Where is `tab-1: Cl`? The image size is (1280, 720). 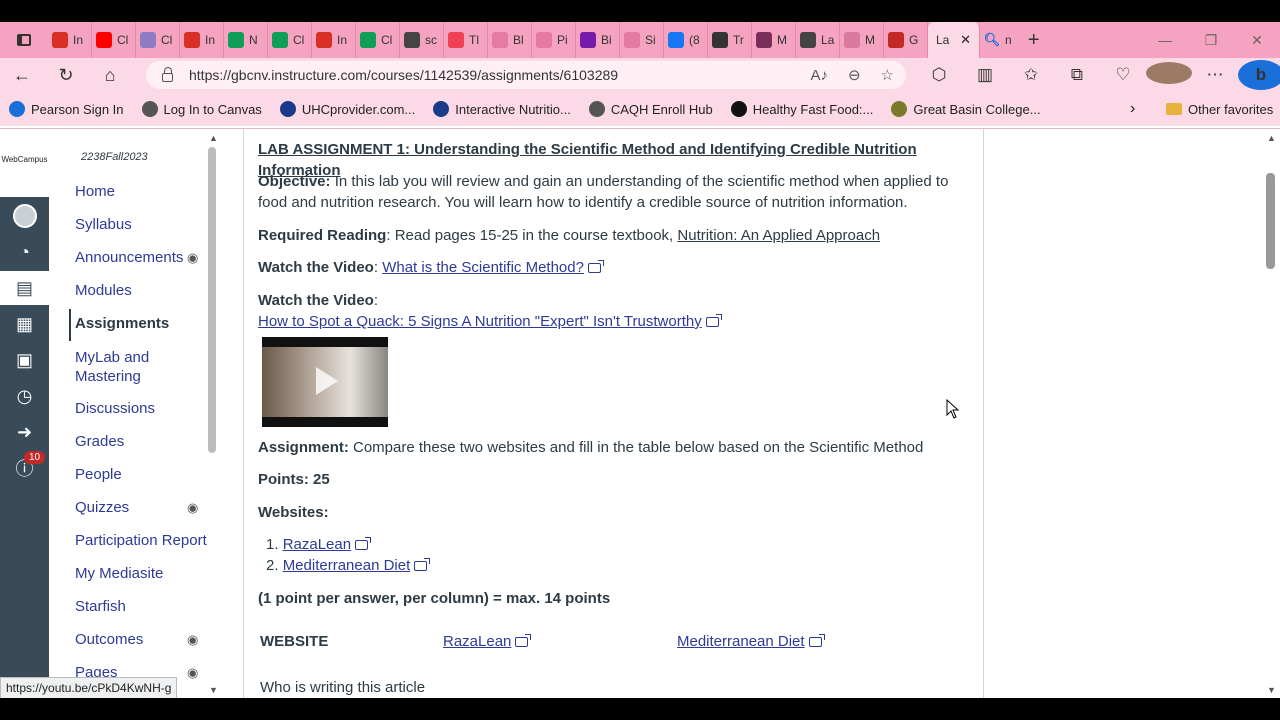
tab-1: Cl is located at coordinates (114, 40).